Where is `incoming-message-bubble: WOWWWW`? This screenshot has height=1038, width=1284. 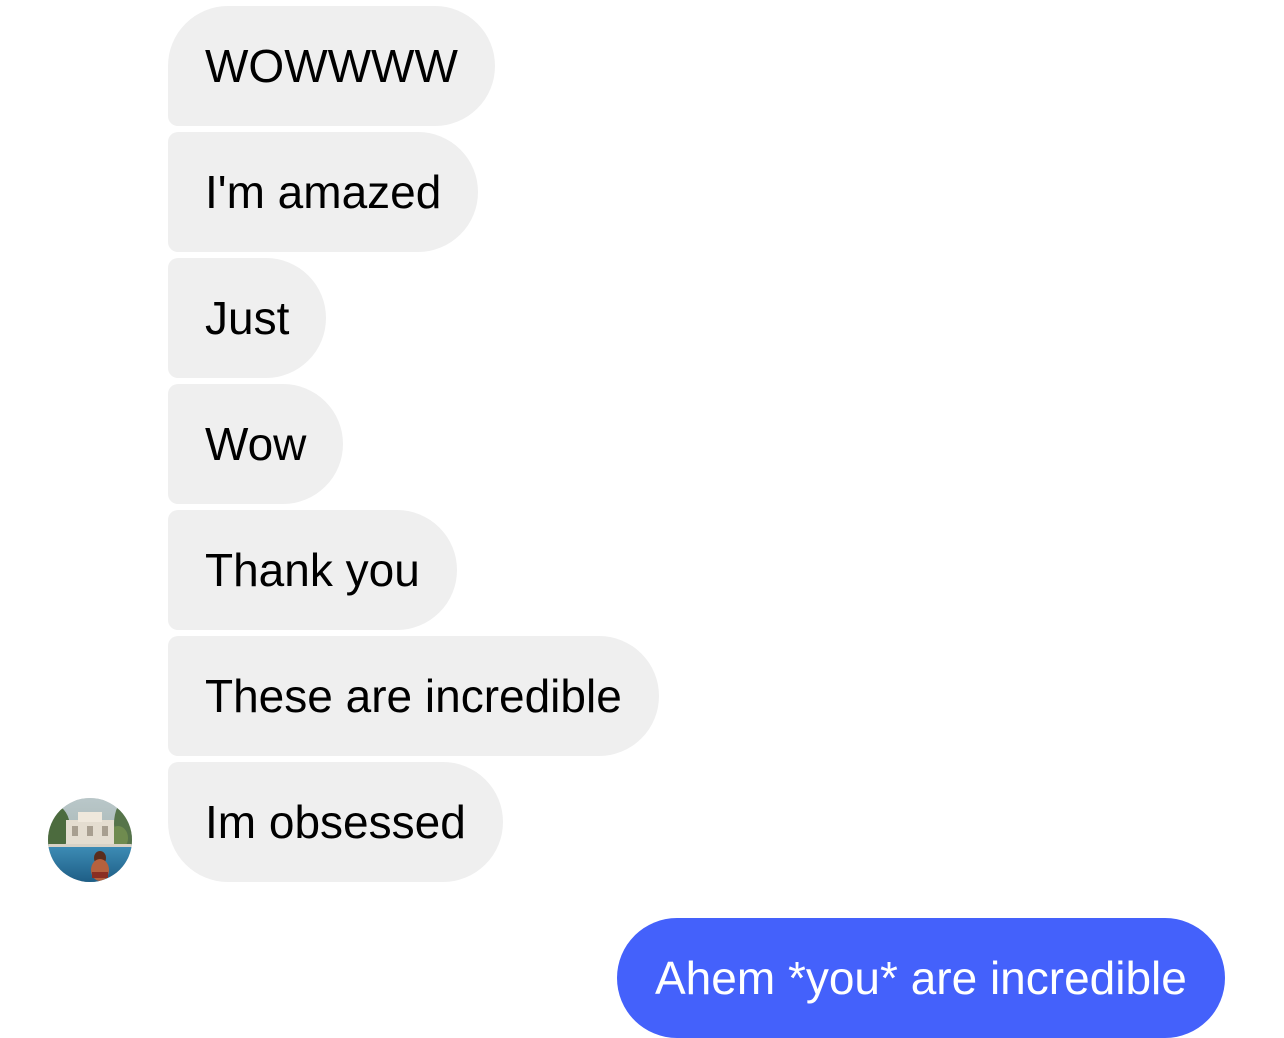 incoming-message-bubble: WOWWWW is located at coordinates (331, 66).